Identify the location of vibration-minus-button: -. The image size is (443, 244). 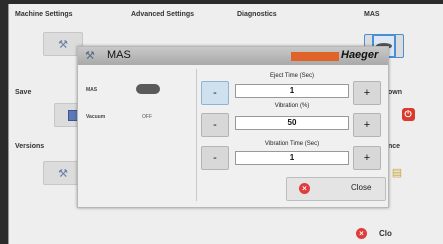
(215, 125).